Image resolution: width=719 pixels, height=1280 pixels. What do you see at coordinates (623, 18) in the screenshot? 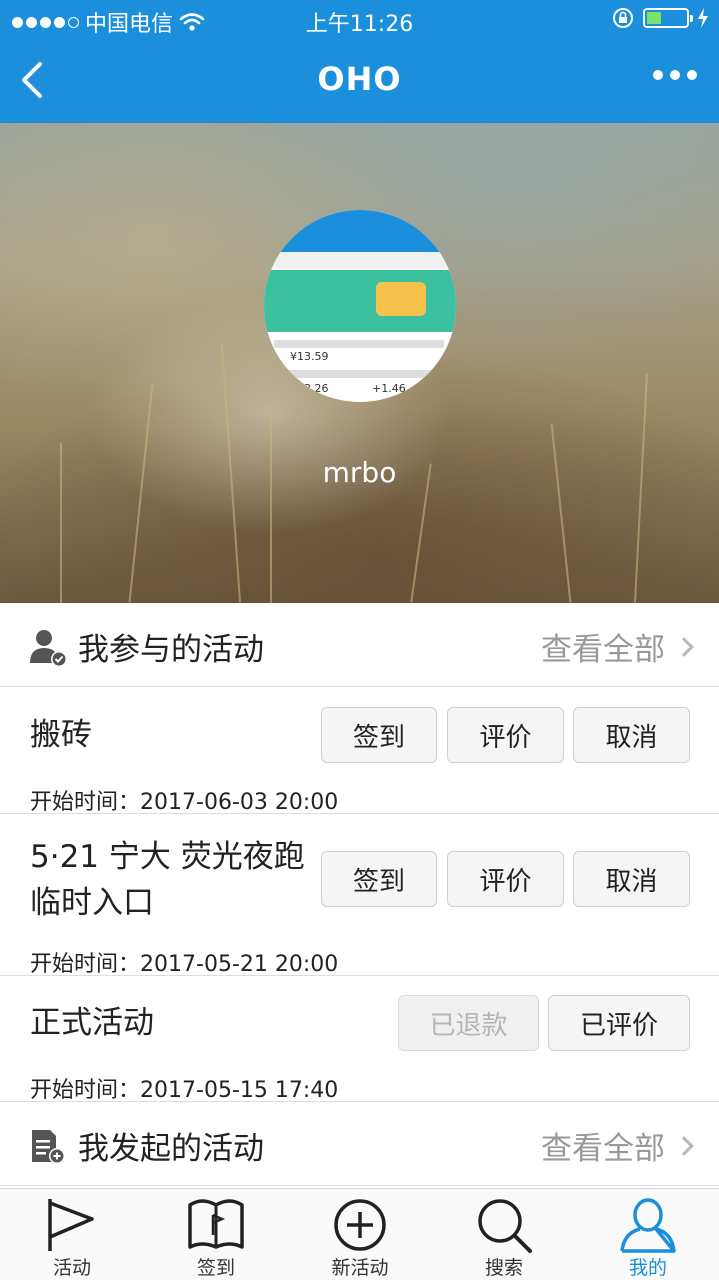
I see `rotation-lock-icon` at bounding box center [623, 18].